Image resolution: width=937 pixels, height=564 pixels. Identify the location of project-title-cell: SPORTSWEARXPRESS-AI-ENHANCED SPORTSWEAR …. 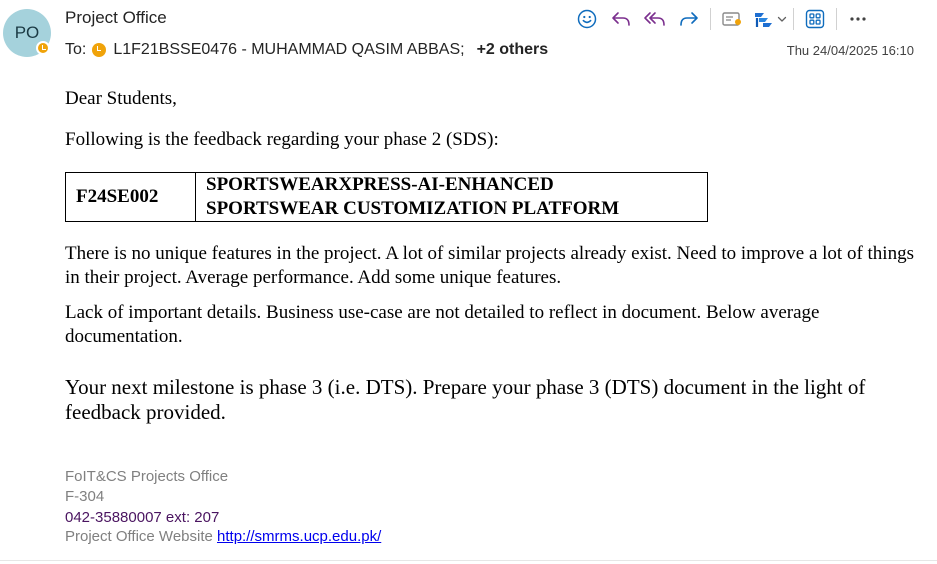
(451, 197).